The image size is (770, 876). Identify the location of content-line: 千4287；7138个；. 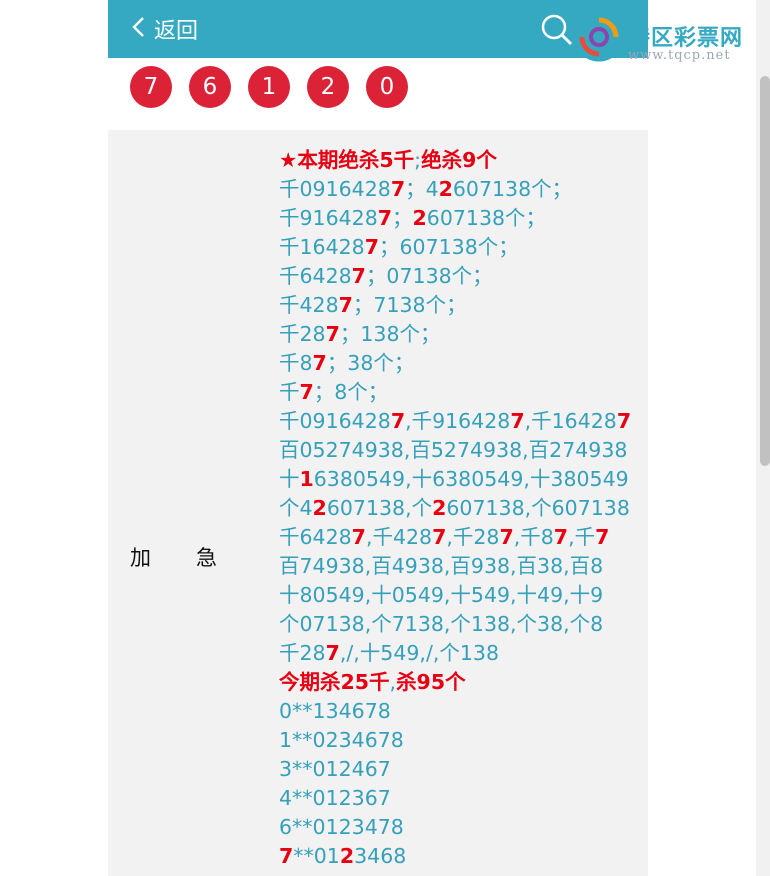
(459, 305).